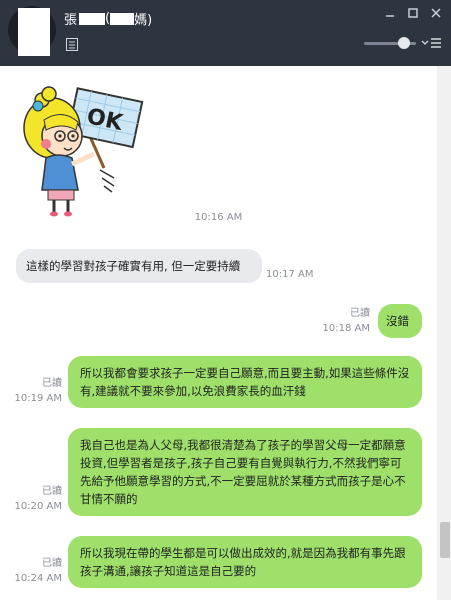 The height and width of the screenshot is (600, 451). What do you see at coordinates (38, 398) in the screenshot?
I see `timestamp: 10:19 AM` at bounding box center [38, 398].